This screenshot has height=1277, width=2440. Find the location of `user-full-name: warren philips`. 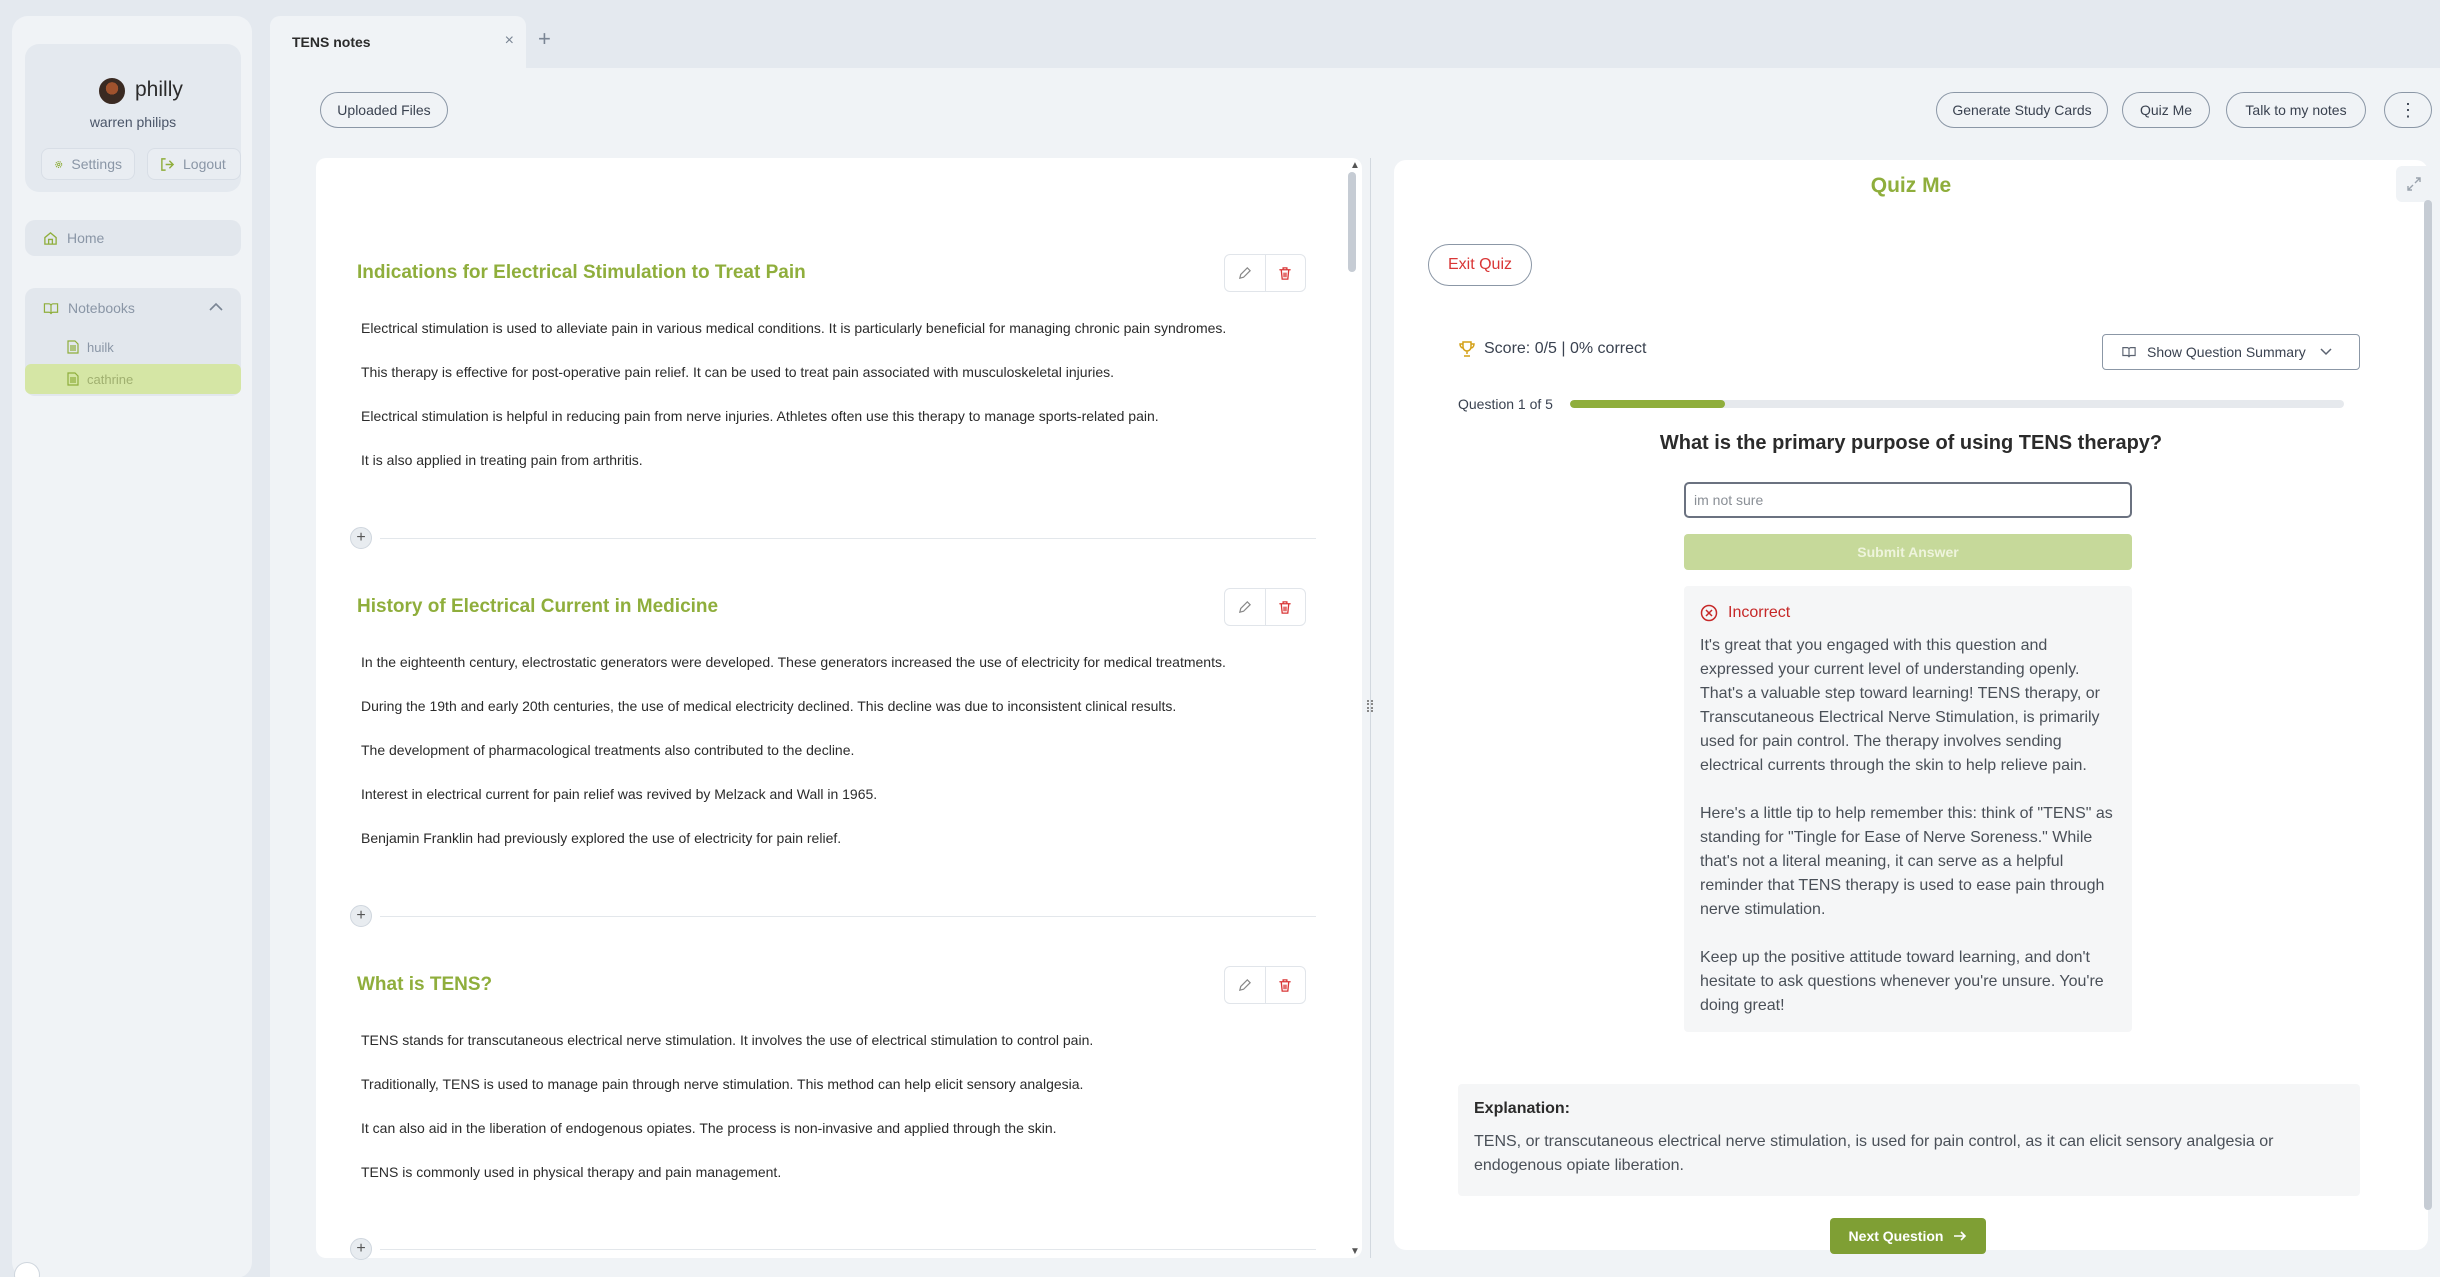

user-full-name: warren philips is located at coordinates (133, 122).